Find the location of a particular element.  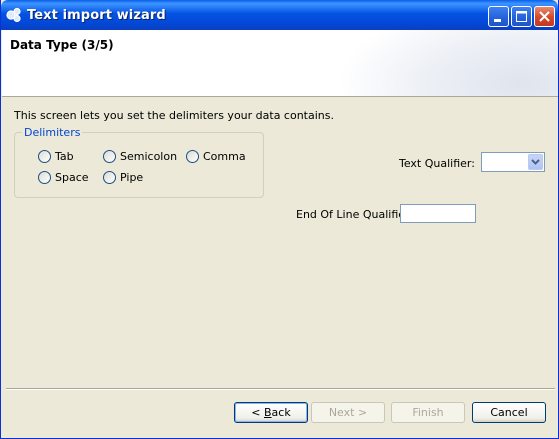

radio-comma: Comma is located at coordinates (216, 156).